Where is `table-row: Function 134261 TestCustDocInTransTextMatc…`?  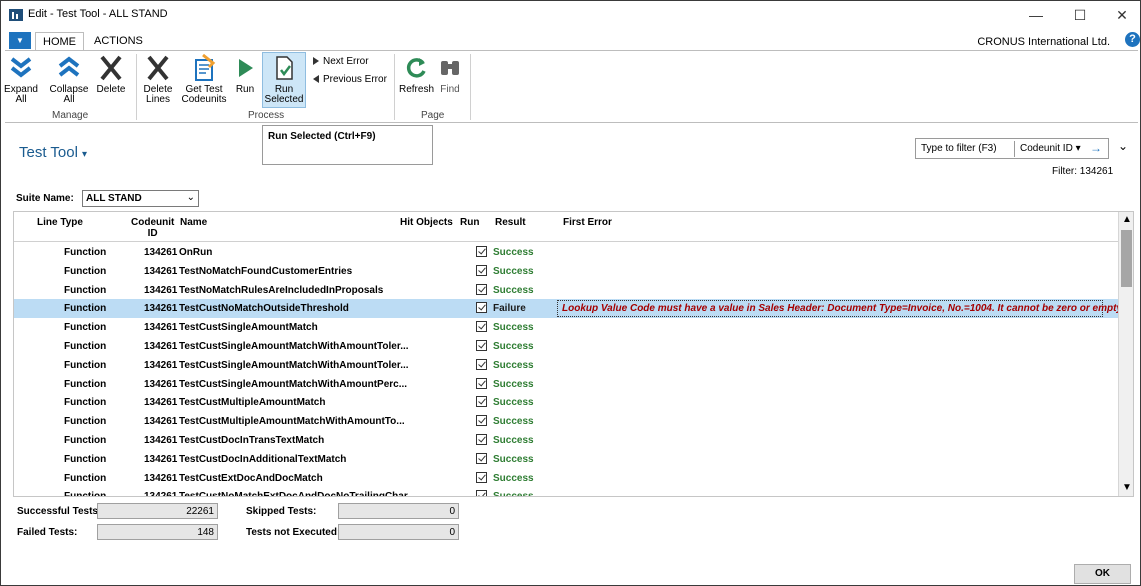 table-row: Function 134261 TestCustDocInTransTextMatc… is located at coordinates (566, 440).